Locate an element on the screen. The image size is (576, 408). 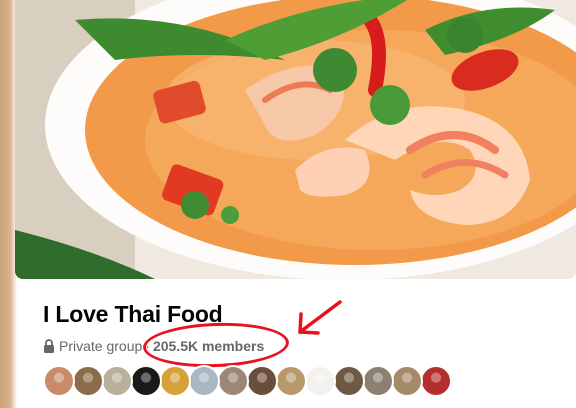
member-avatars is located at coordinates (247, 381).